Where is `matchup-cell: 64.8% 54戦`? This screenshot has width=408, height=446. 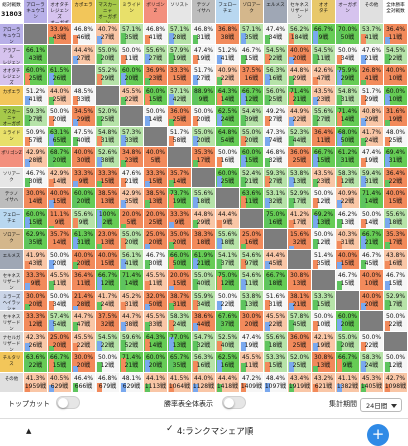
matchup-cell: 64.8% 54戦 is located at coordinates (228, 136).